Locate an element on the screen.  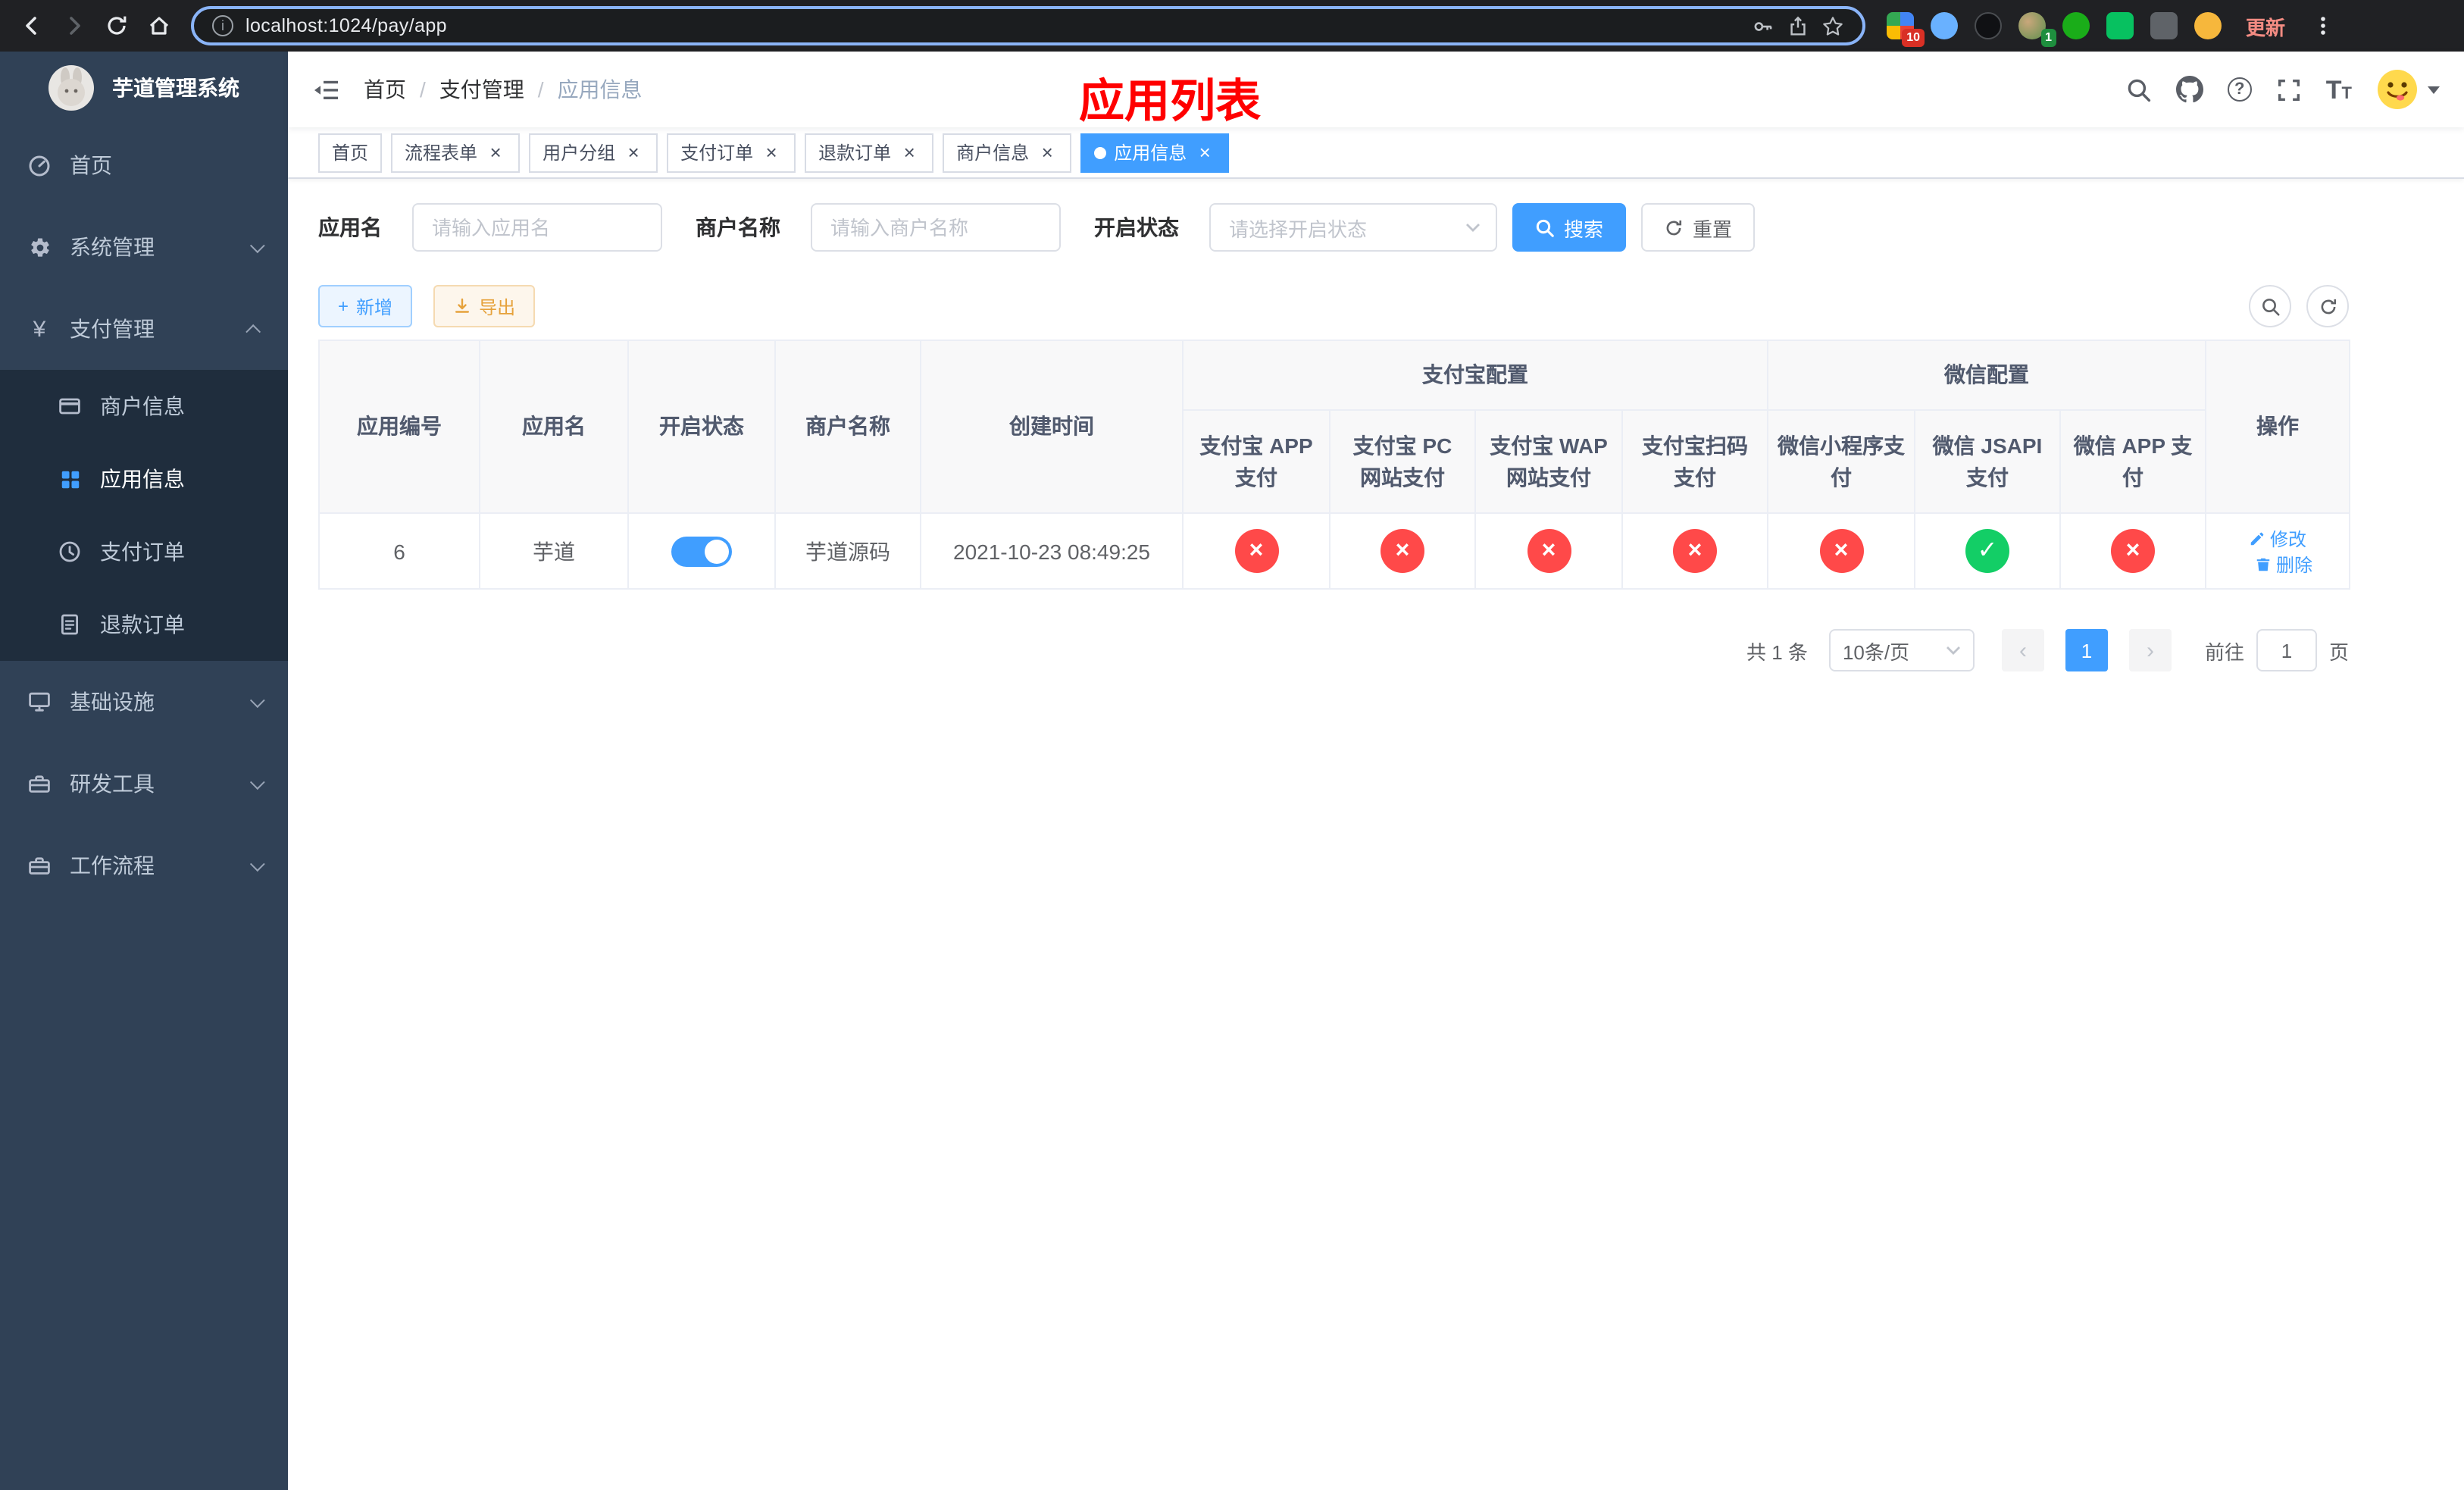
home-icon is located at coordinates (159, 26).